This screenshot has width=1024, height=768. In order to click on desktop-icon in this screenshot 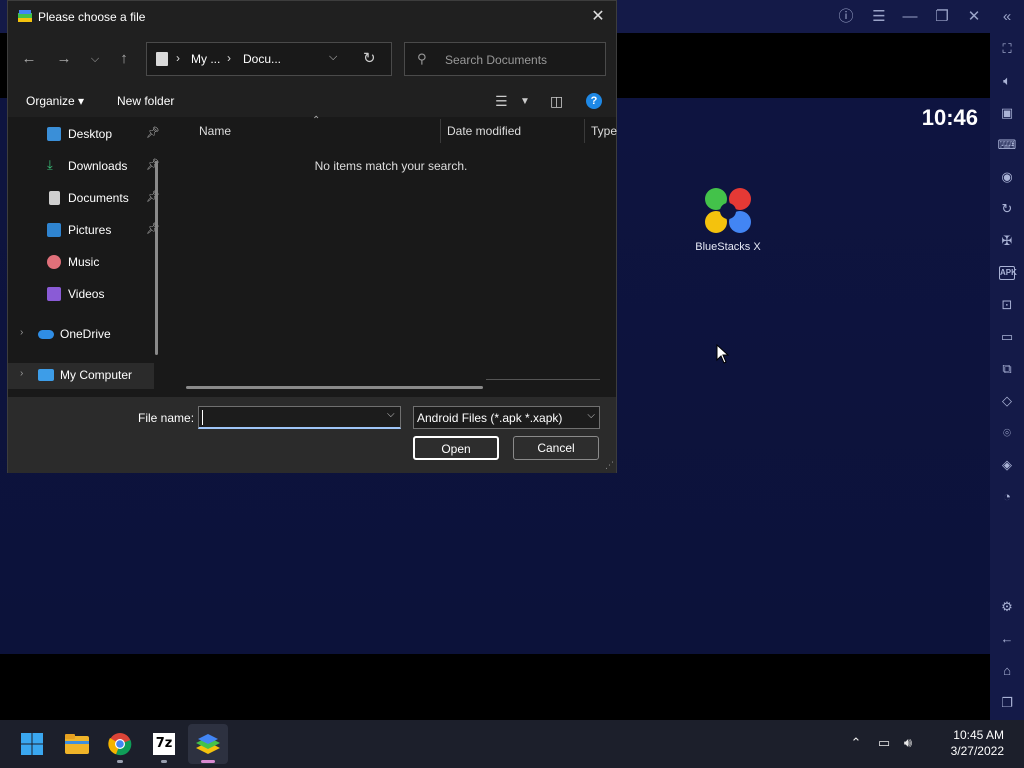, I will do `click(54, 134)`.